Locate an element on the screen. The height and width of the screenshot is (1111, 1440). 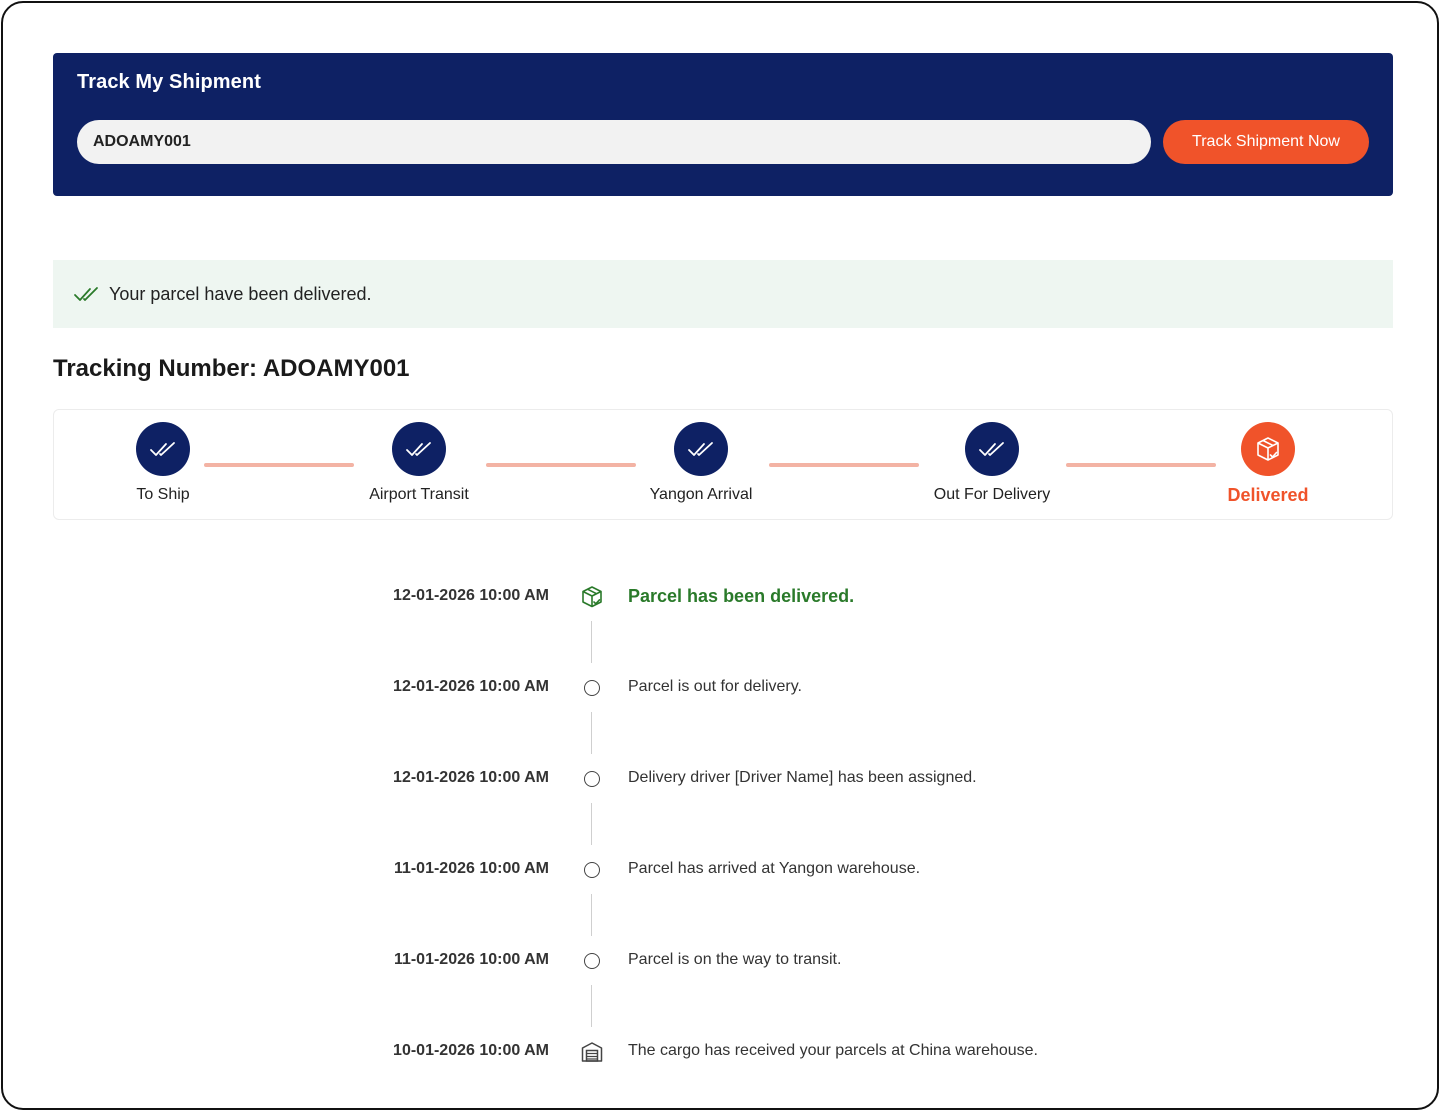
step-to-ship: To Ship is located at coordinates (163, 465).